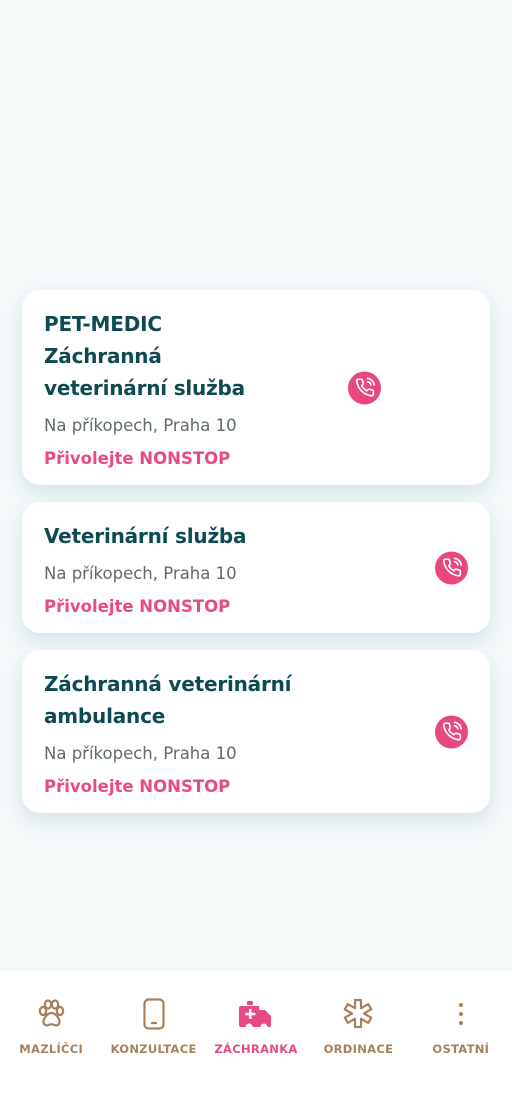 The height and width of the screenshot is (1109, 512). Describe the element at coordinates (145, 536) in the screenshot. I see `card-title: Veterinární služba` at that location.